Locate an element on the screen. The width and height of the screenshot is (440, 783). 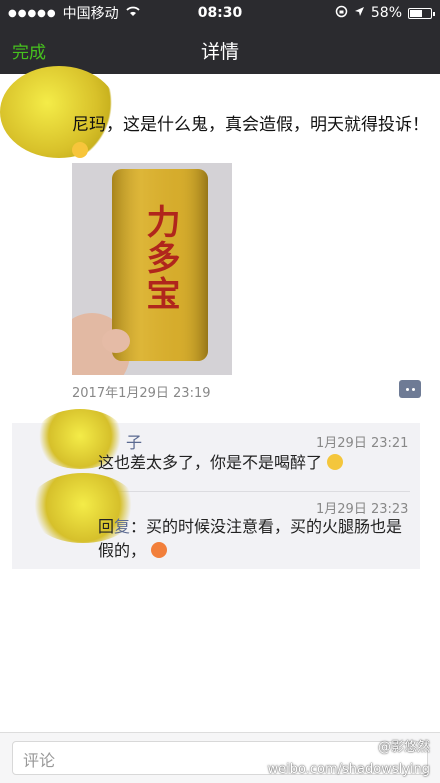
wifi-icon is located at coordinates (133, 13).